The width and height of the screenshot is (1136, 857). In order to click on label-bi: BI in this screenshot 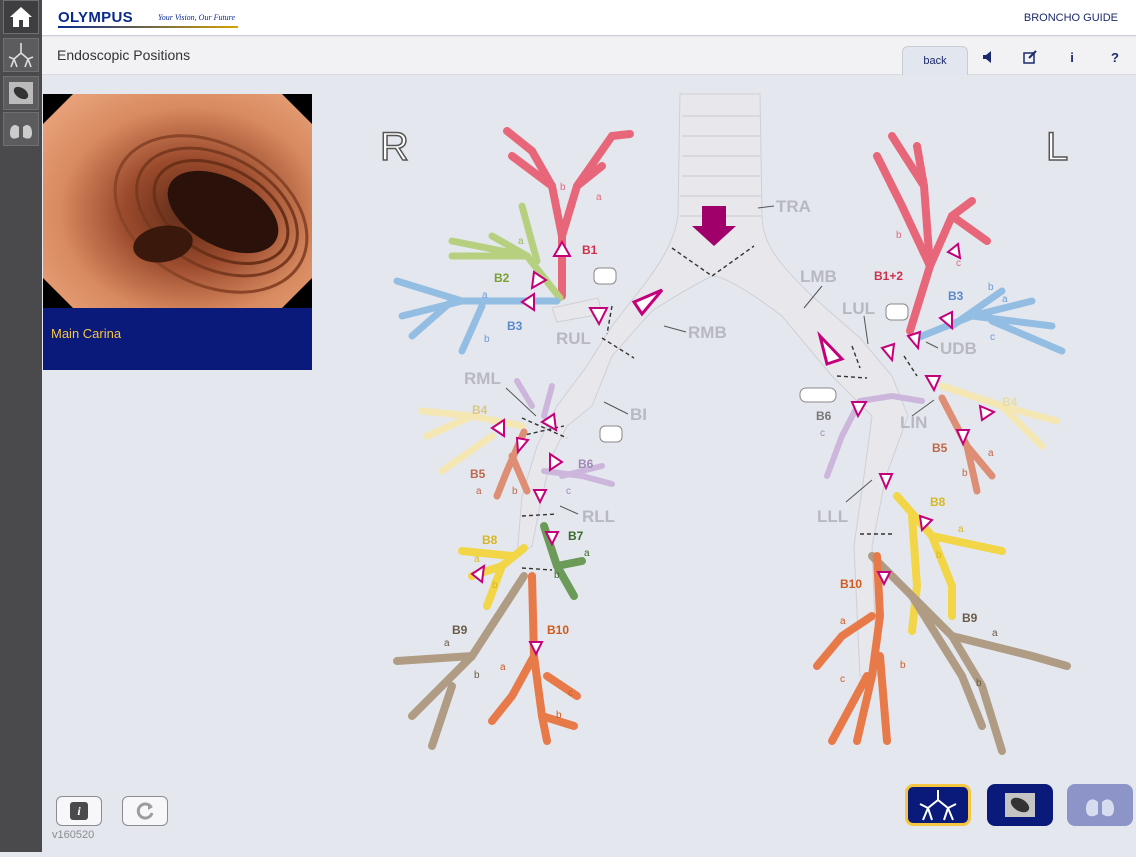, I will do `click(638, 414)`.